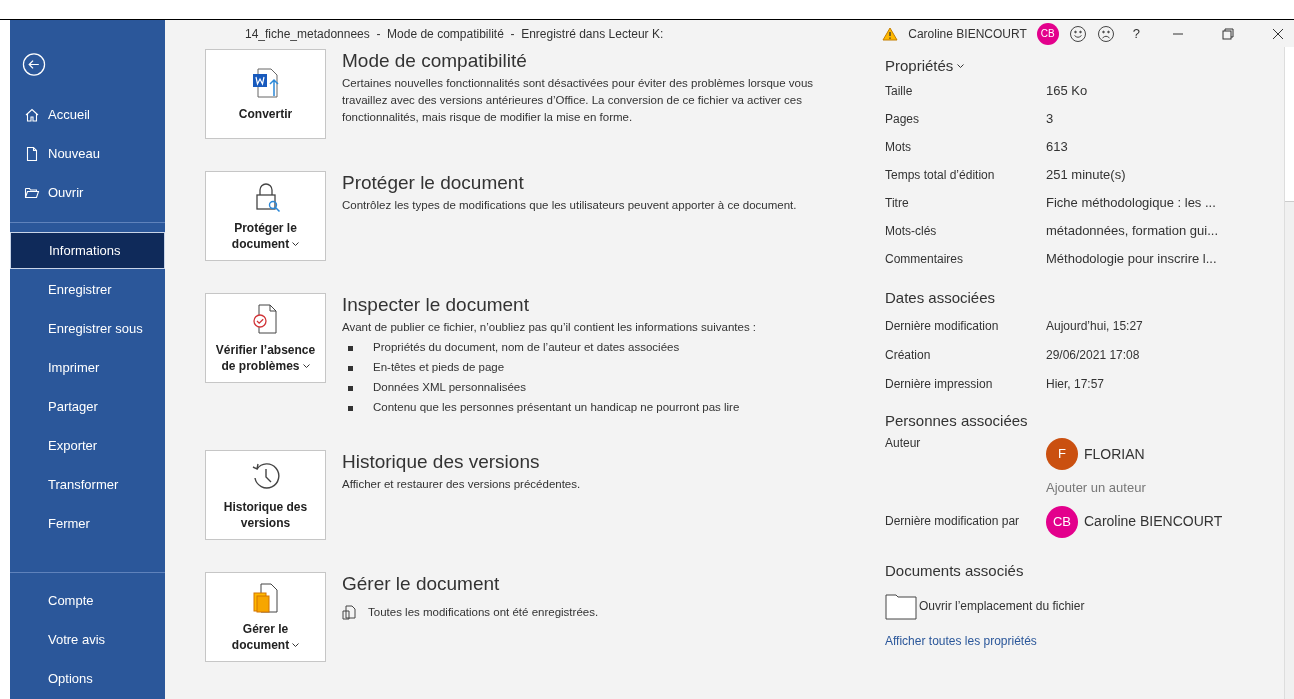  What do you see at coordinates (908, 355) in the screenshot?
I see `property-label: Création` at bounding box center [908, 355].